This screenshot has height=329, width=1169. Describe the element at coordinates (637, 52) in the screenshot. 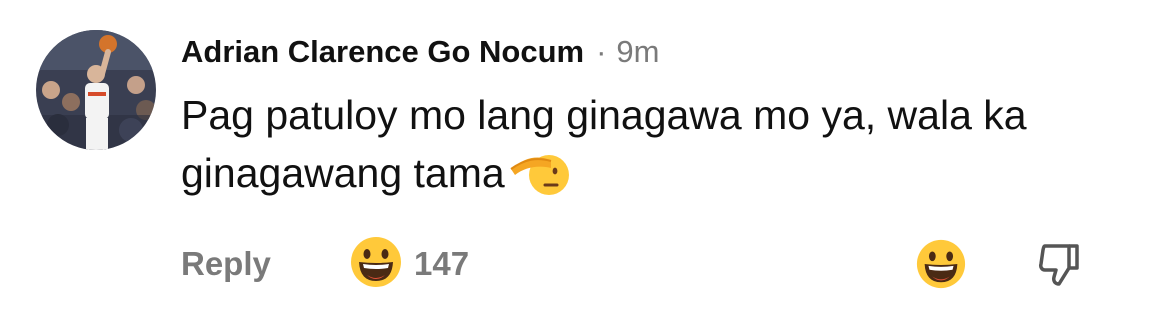

I see `timestamp: 9m` at that location.